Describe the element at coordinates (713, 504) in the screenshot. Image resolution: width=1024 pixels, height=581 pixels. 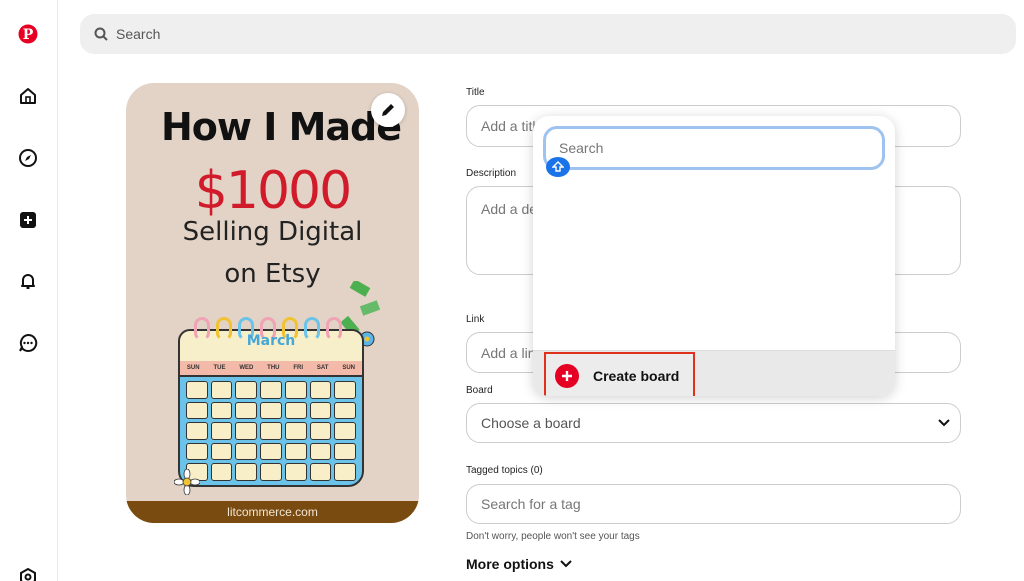
I see `tag-search-input: Search for a tag` at that location.